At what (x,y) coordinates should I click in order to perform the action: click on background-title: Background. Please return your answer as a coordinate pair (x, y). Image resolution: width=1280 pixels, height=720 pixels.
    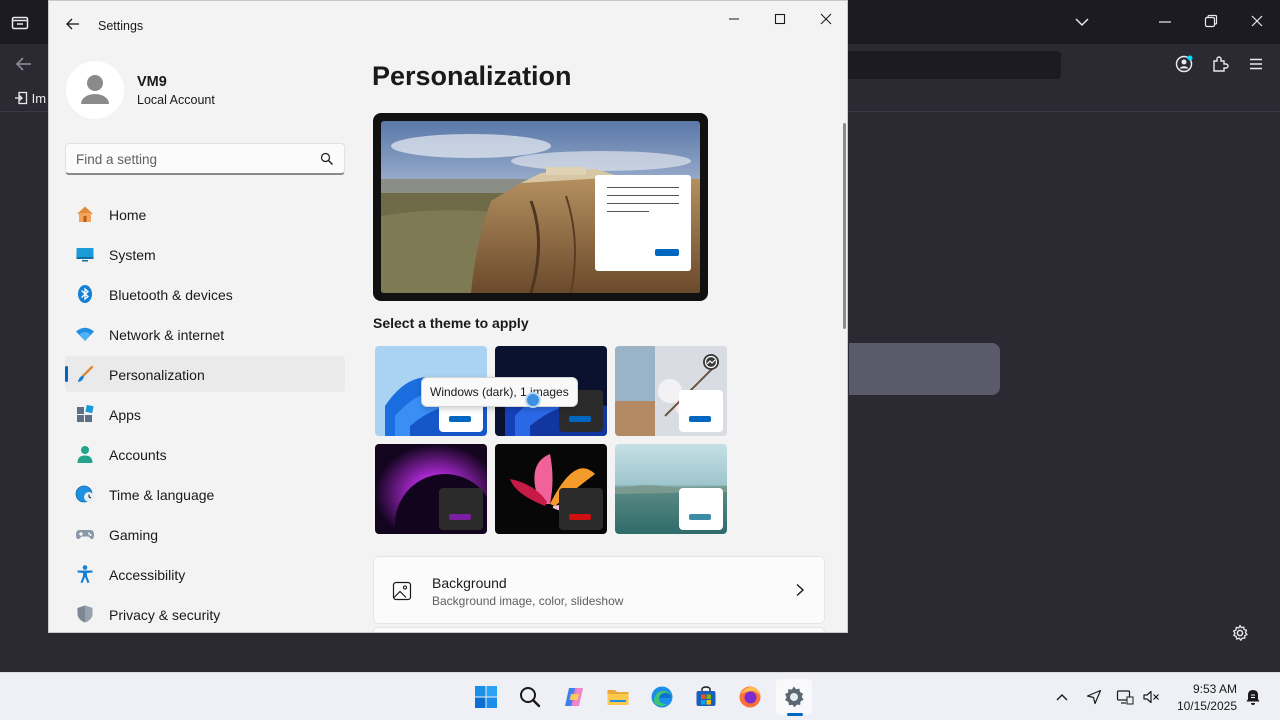
    Looking at the image, I should click on (469, 583).